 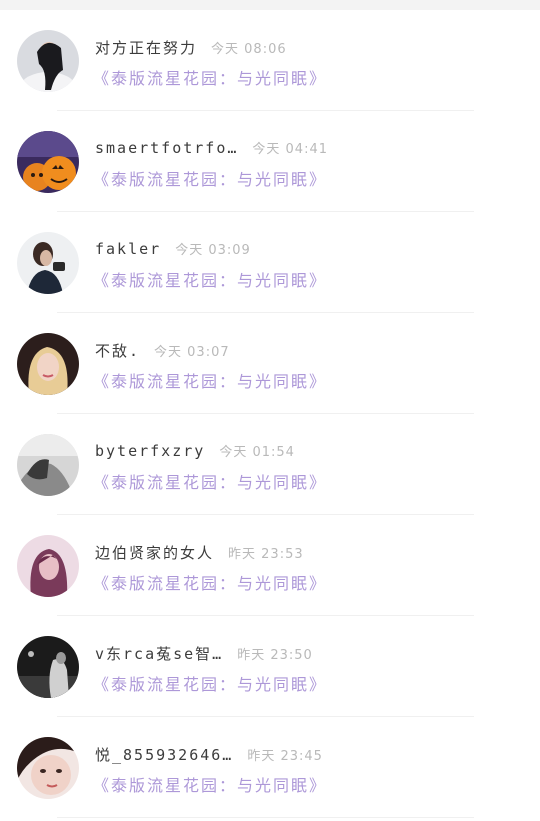 What do you see at coordinates (48, 61) in the screenshot?
I see `avatar-girl-white-shirt-icon` at bounding box center [48, 61].